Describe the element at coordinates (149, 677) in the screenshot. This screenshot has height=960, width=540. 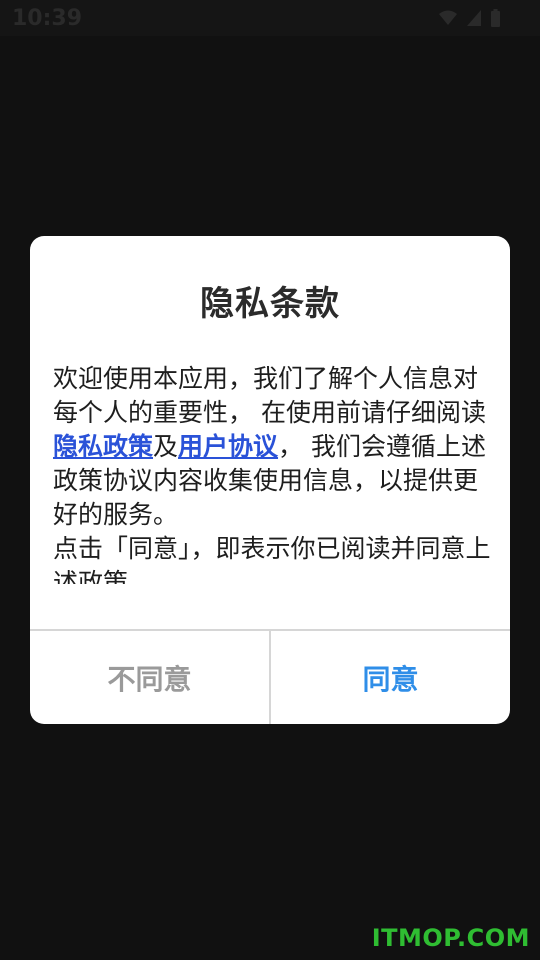
I see `disagree-button: 不同意` at that location.